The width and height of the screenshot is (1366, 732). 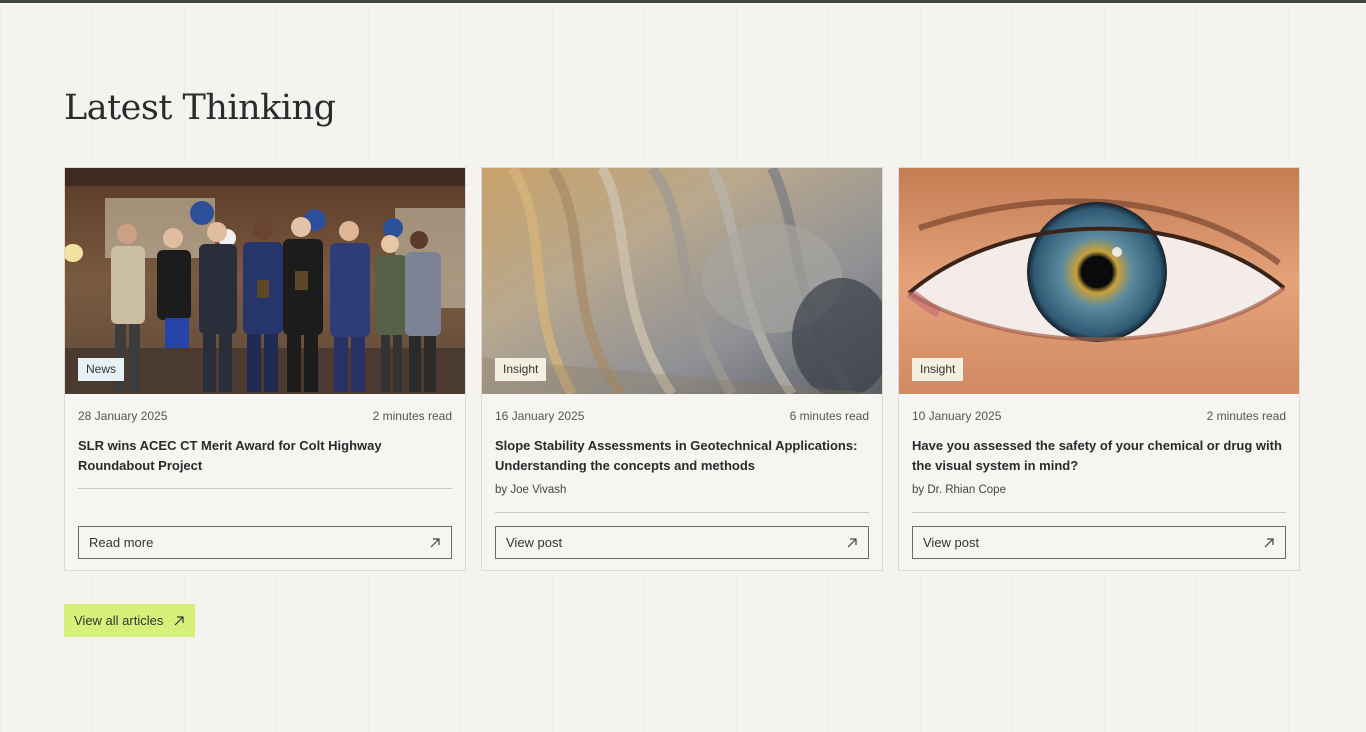 What do you see at coordinates (829, 416) in the screenshot?
I see `read-time: 6 minutes read` at bounding box center [829, 416].